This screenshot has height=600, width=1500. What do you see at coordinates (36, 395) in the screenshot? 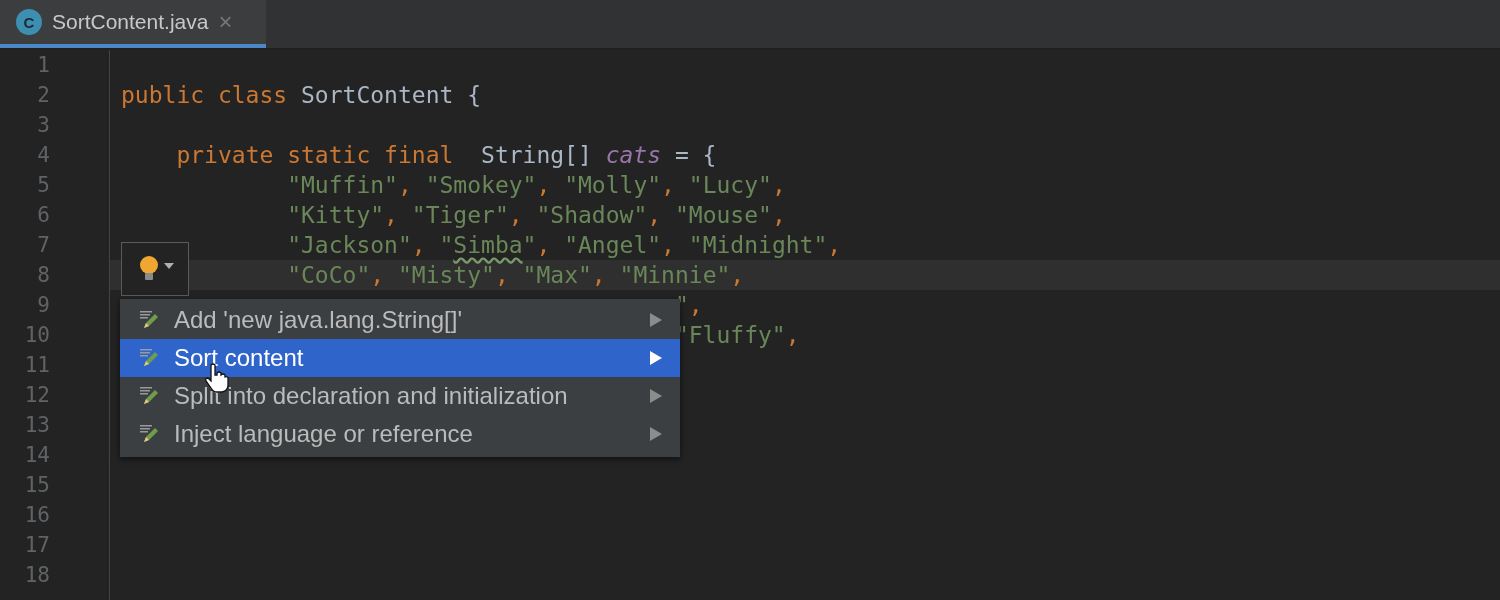
I see `line-number: 12` at bounding box center [36, 395].